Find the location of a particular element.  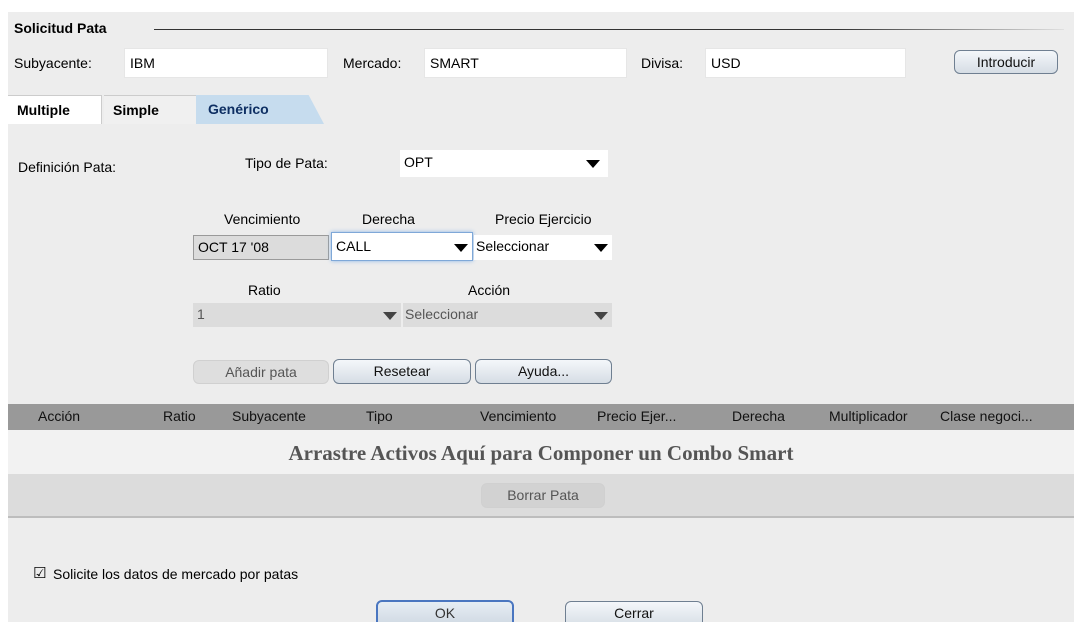

column-header-vencimiento: Vencimiento is located at coordinates (518, 416).